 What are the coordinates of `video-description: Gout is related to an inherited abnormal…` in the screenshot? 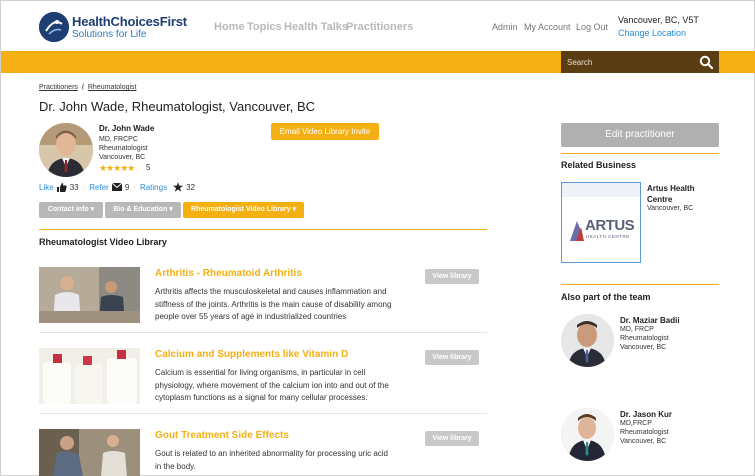 It's located at (272, 460).